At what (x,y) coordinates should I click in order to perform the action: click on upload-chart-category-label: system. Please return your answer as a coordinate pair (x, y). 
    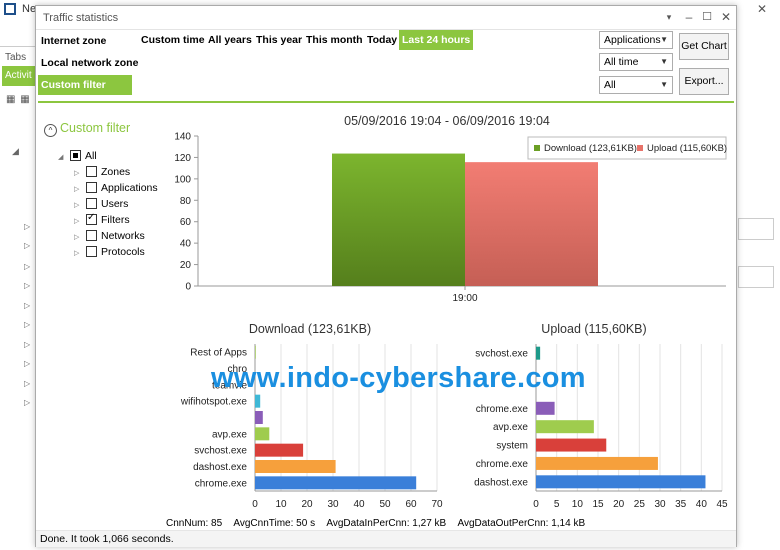
    Looking at the image, I should click on (512, 446).